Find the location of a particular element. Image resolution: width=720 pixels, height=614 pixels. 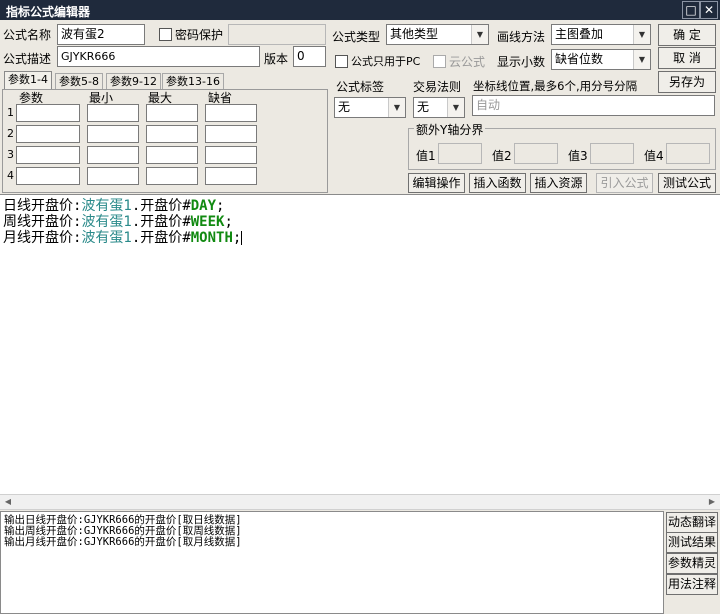

y-value-3-input is located at coordinates (612, 153).